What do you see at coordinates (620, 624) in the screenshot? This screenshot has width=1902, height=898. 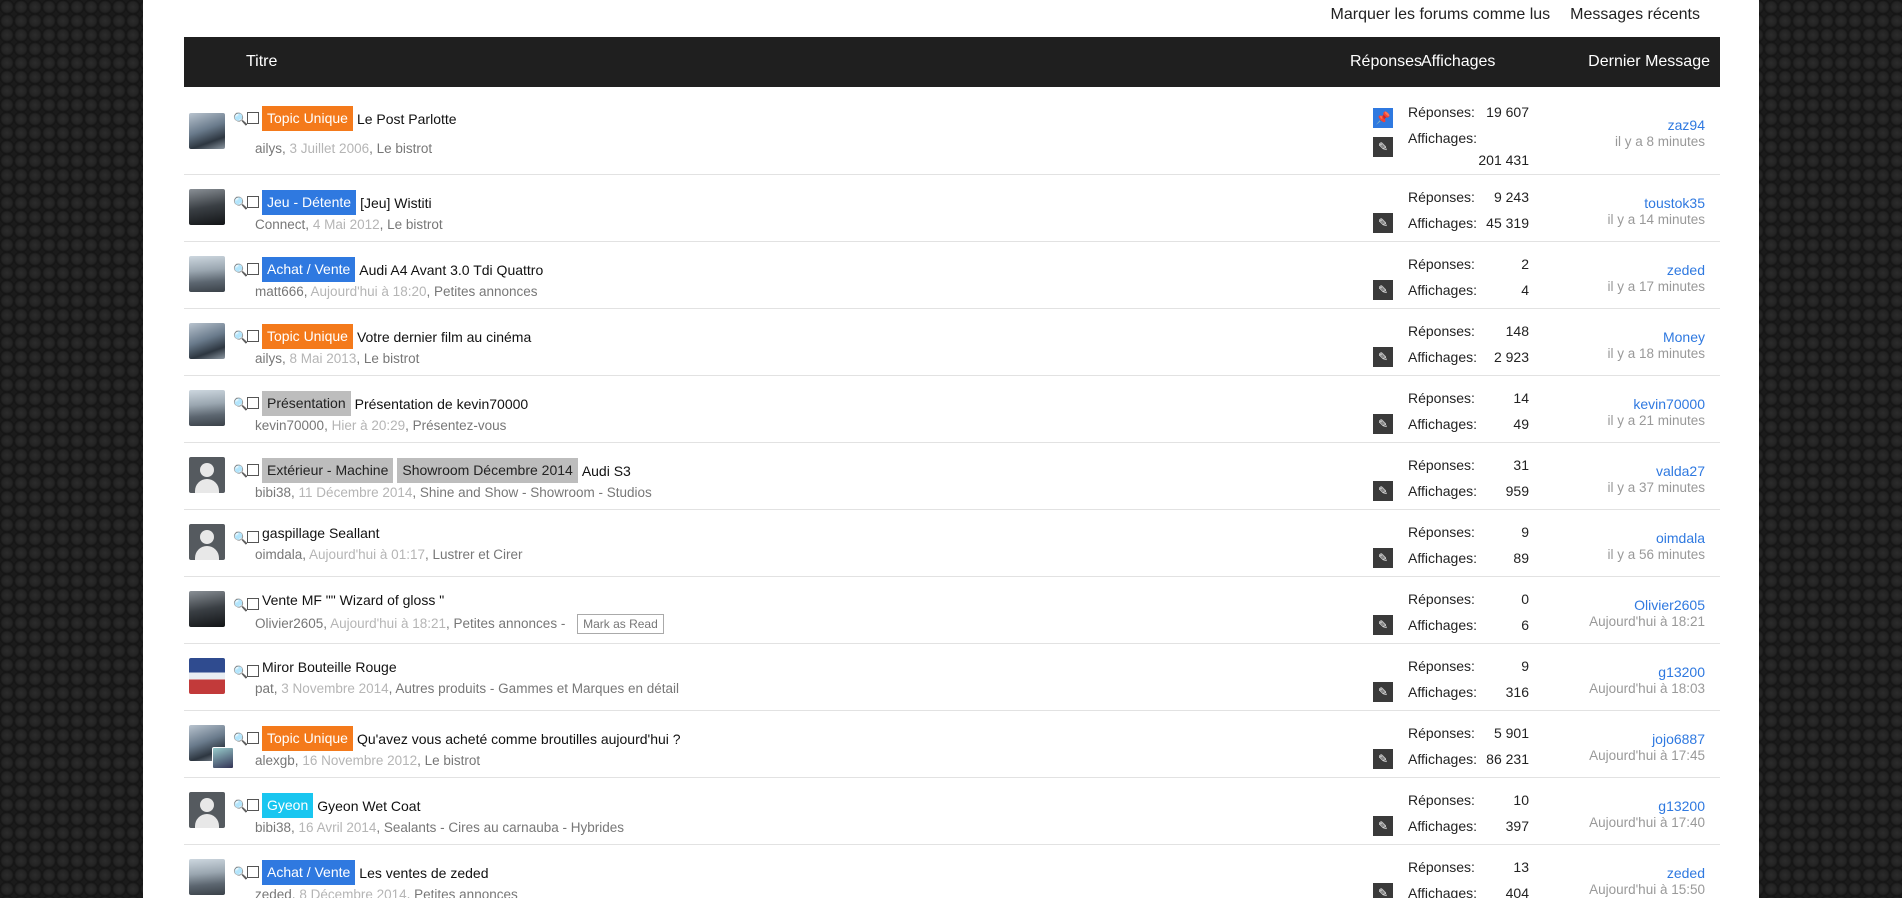 I see `mark-as-read-button: Mark as Read` at bounding box center [620, 624].